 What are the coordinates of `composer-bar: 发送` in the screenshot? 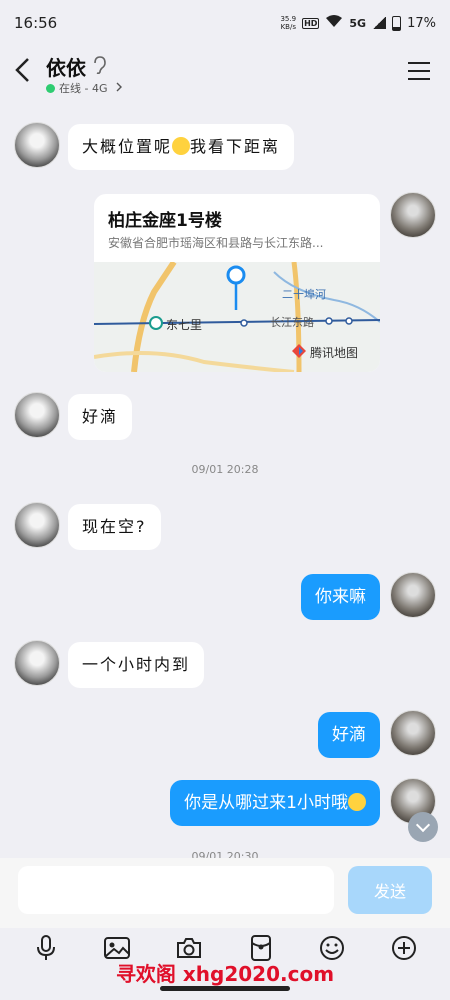 It's located at (225, 893).